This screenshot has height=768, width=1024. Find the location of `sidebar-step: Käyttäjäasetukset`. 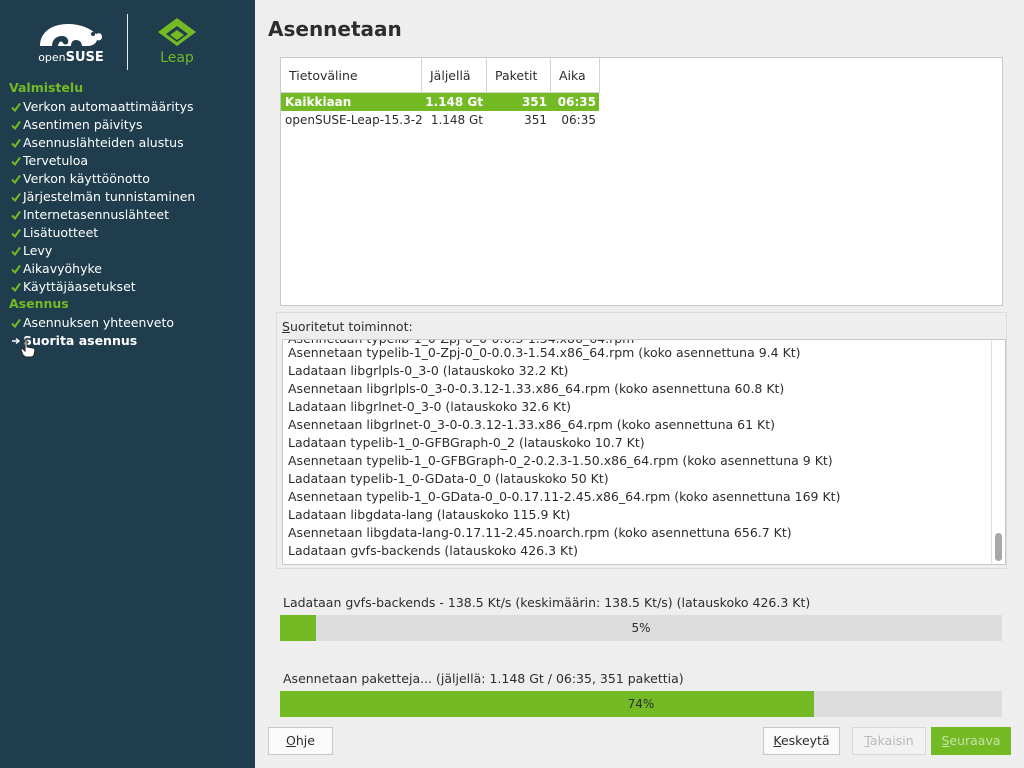

sidebar-step: Käyttäjäasetukset is located at coordinates (73, 287).